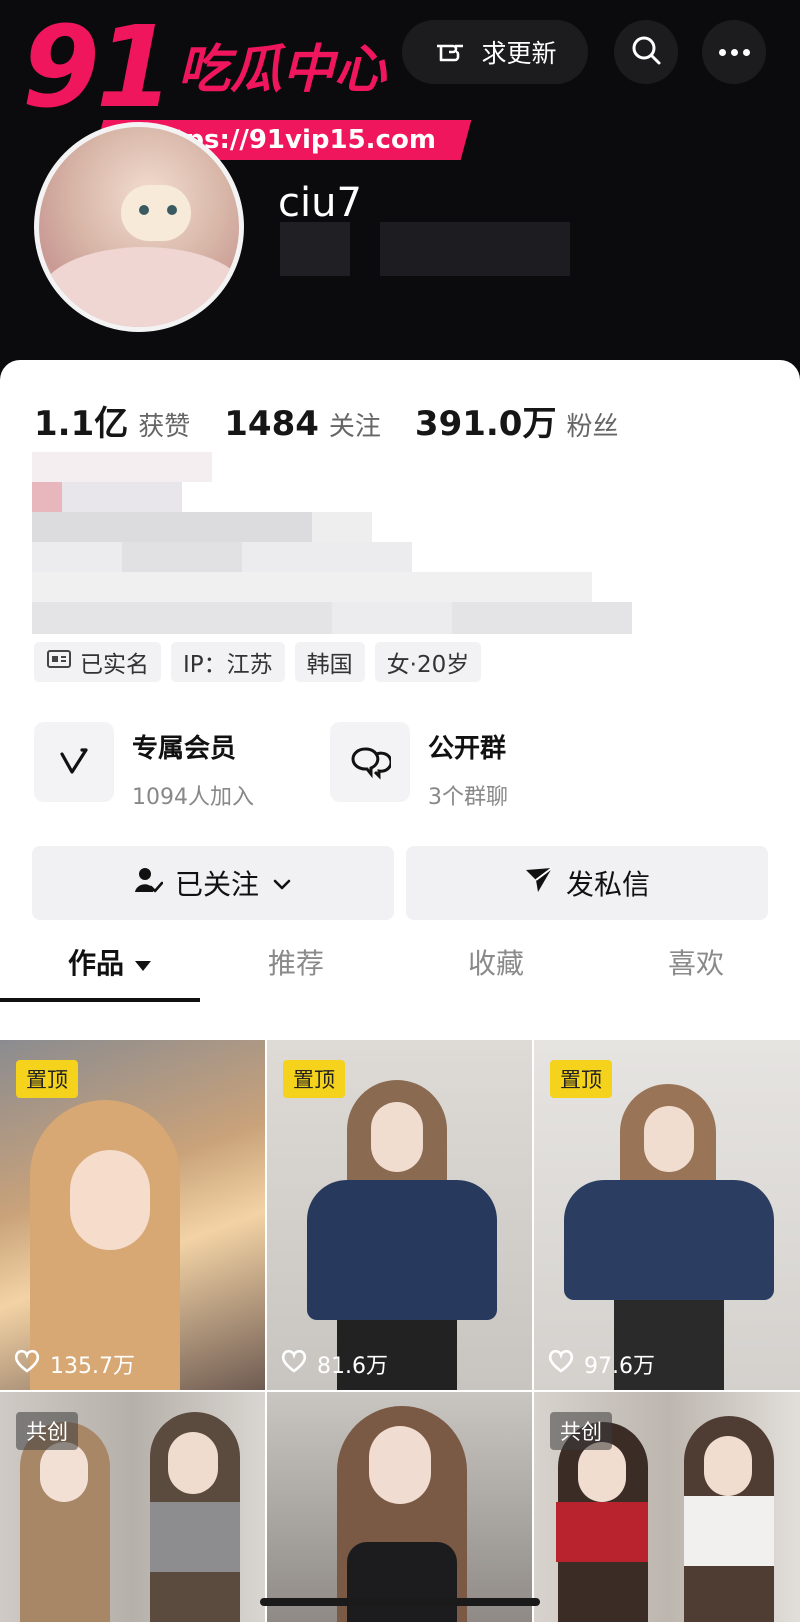  Describe the element at coordinates (399, 1215) in the screenshot. I see `video-tile: 置顶 81.6万` at that location.